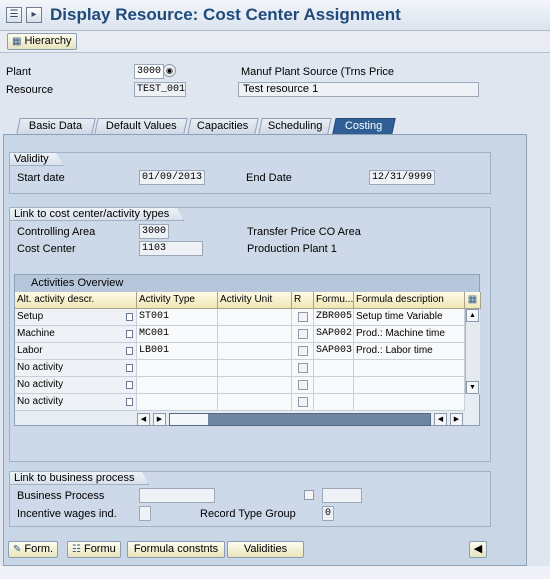 The height and width of the screenshot is (579, 550). Describe the element at coordinates (76, 351) in the screenshot. I see `row-descr: Labor` at that location.